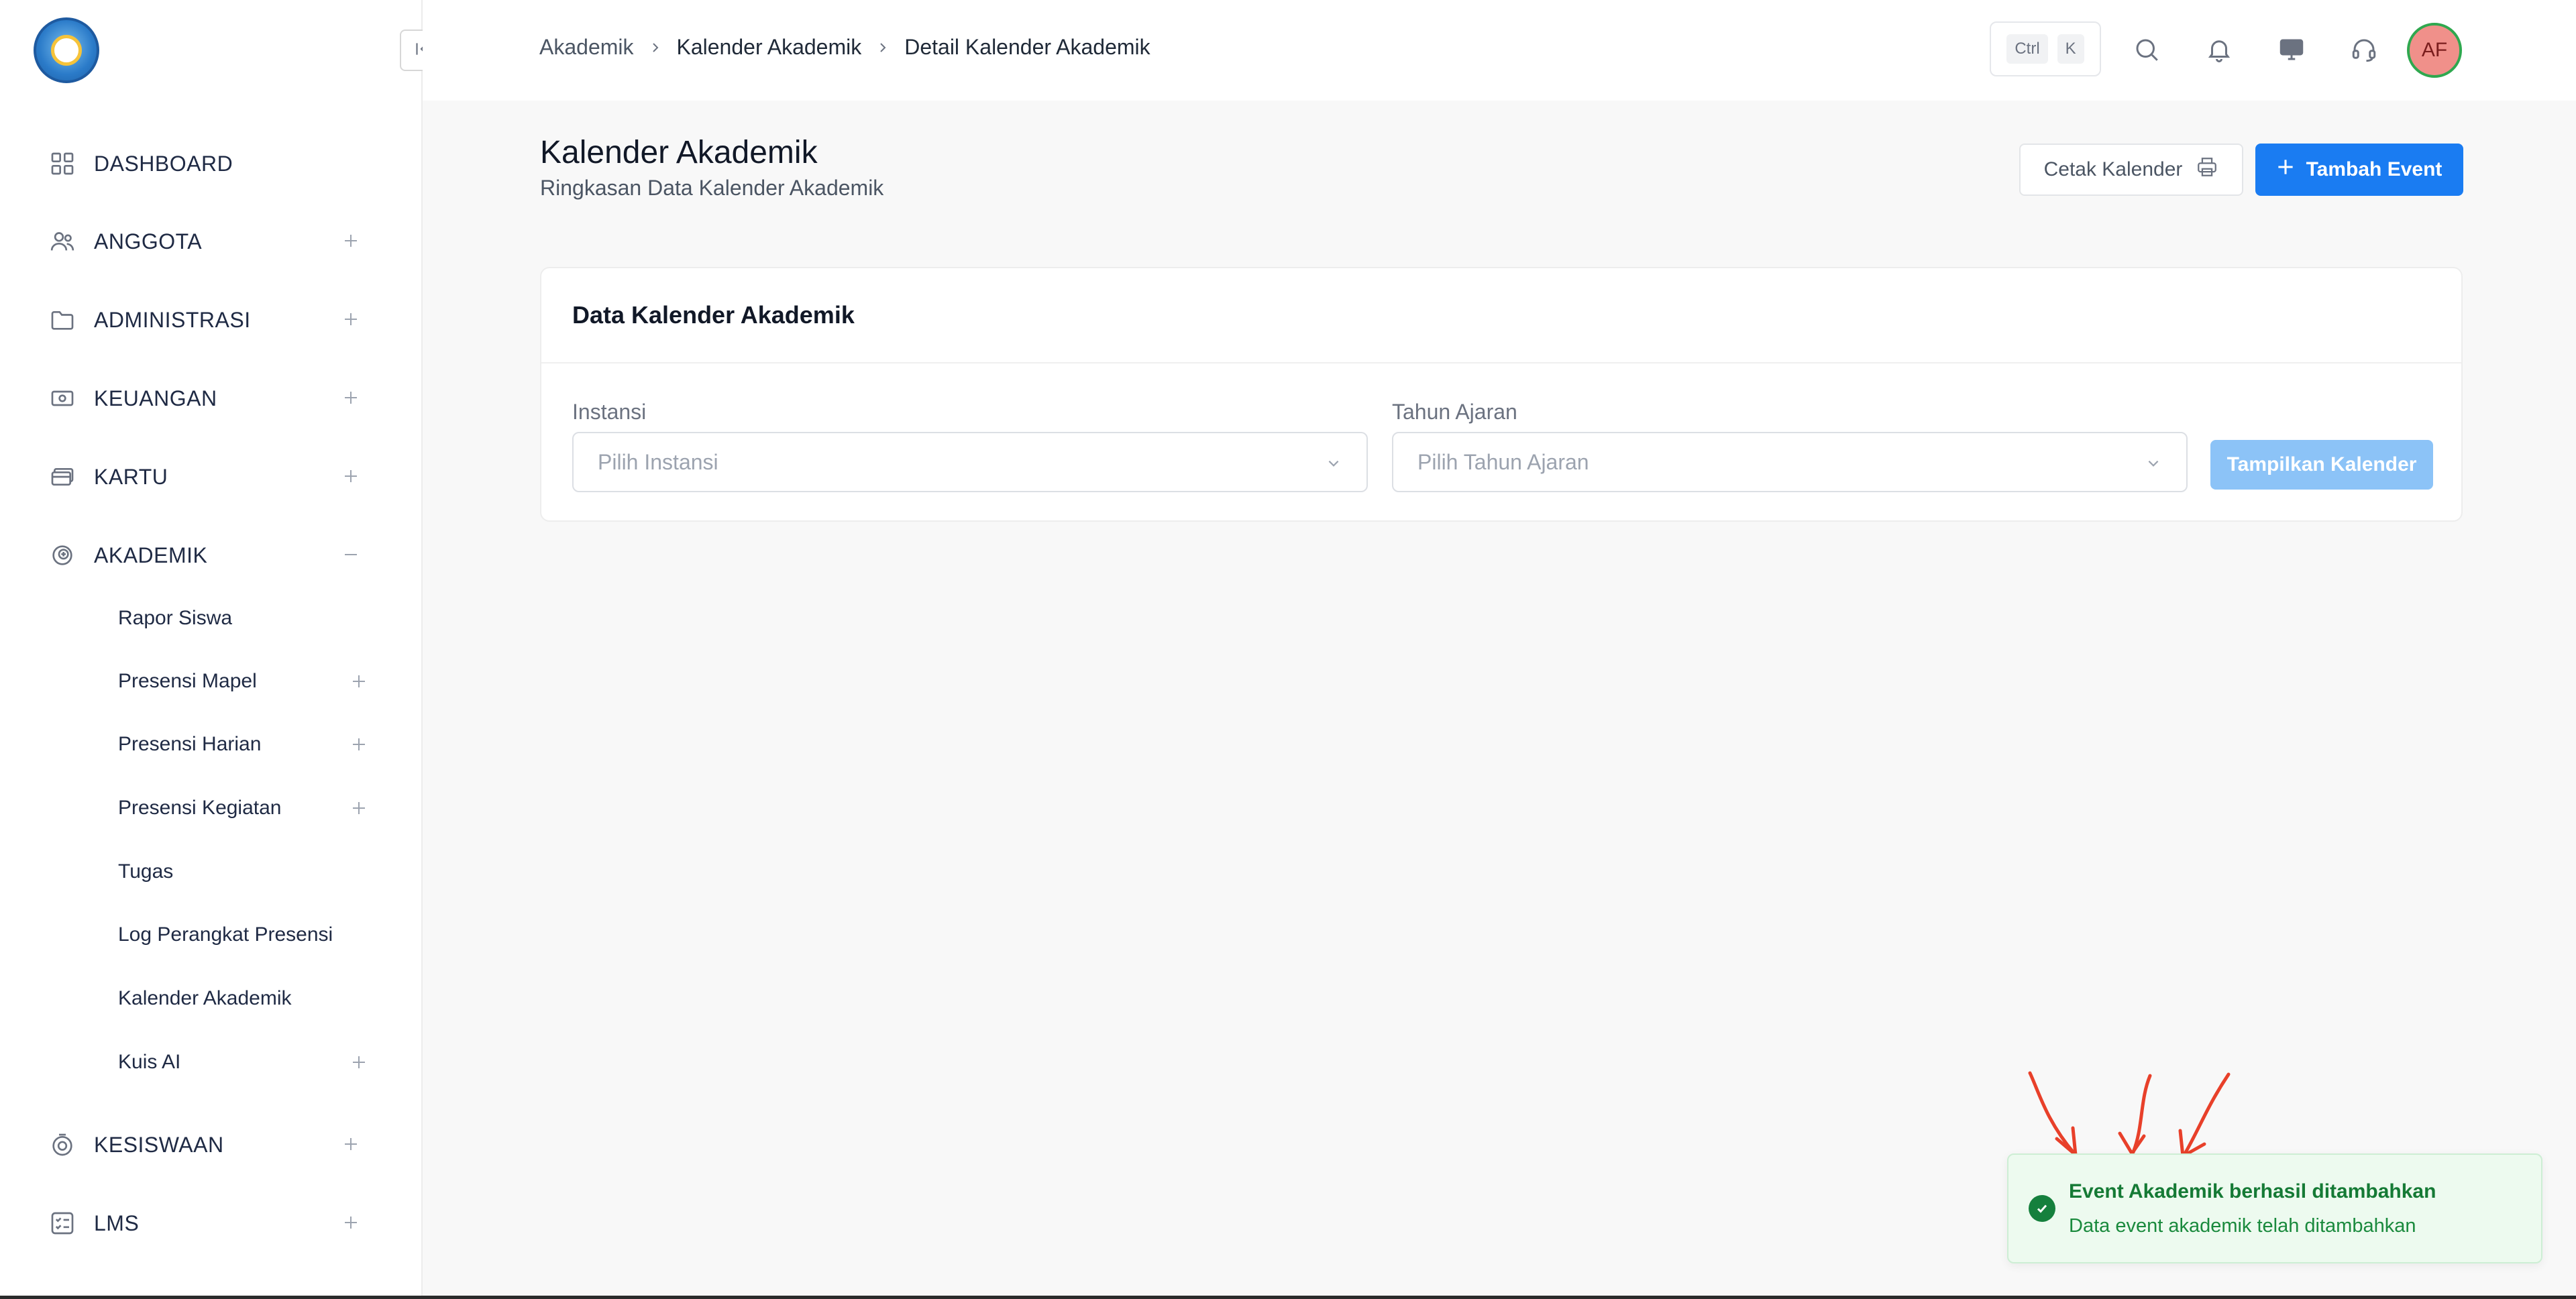  I want to click on grid-icon, so click(62, 164).